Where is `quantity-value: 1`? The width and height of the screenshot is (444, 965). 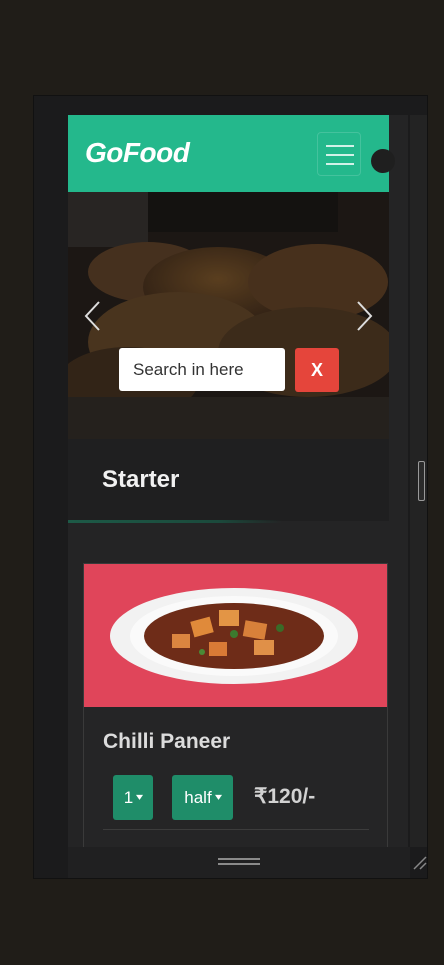 quantity-value: 1 is located at coordinates (128, 797).